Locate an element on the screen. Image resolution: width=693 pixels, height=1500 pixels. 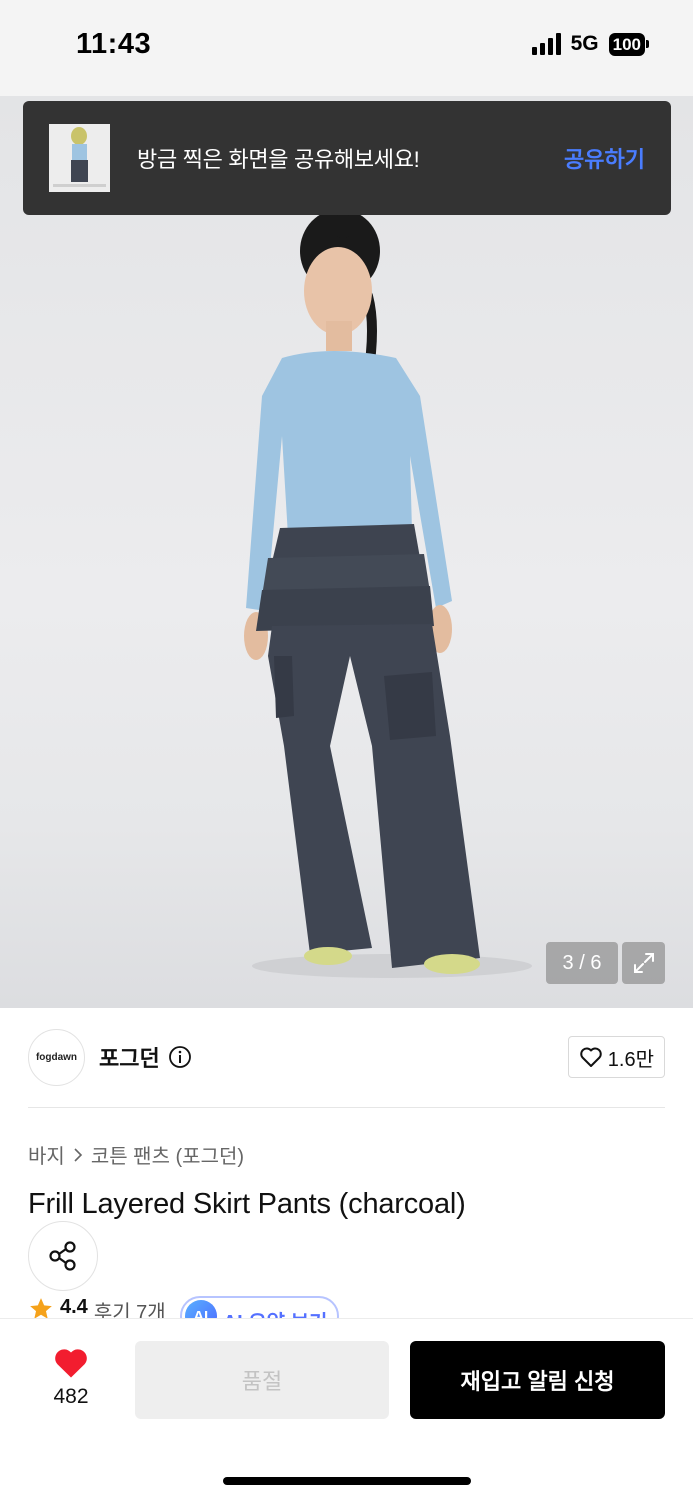
home-indicator is located at coordinates (347, 1481).